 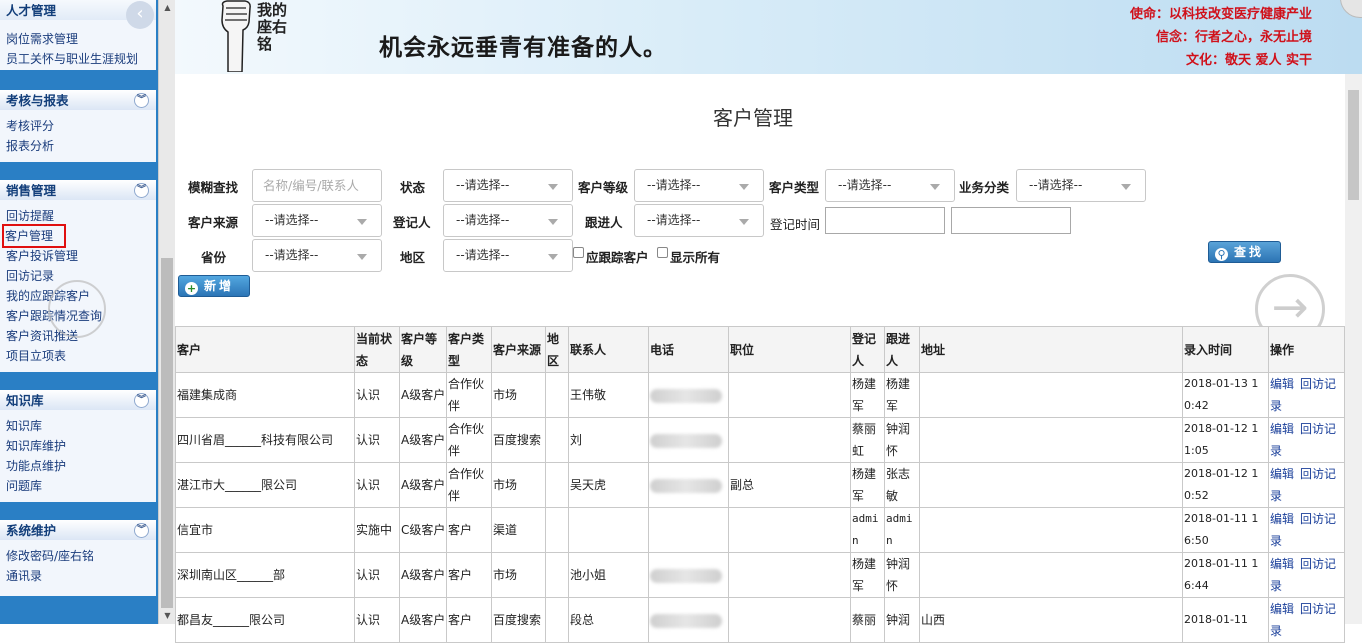 I want to click on sidebar-item: 报表分析, so click(x=81, y=146).